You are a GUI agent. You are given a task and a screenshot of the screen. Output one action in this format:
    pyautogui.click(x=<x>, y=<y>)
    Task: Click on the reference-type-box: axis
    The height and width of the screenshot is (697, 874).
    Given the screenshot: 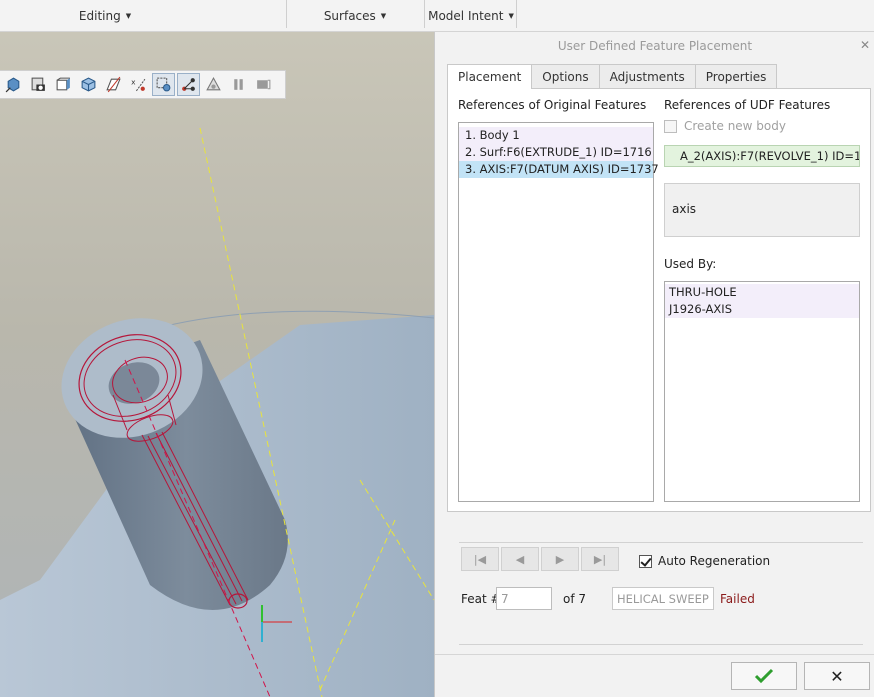 What is the action you would take?
    pyautogui.click(x=762, y=210)
    